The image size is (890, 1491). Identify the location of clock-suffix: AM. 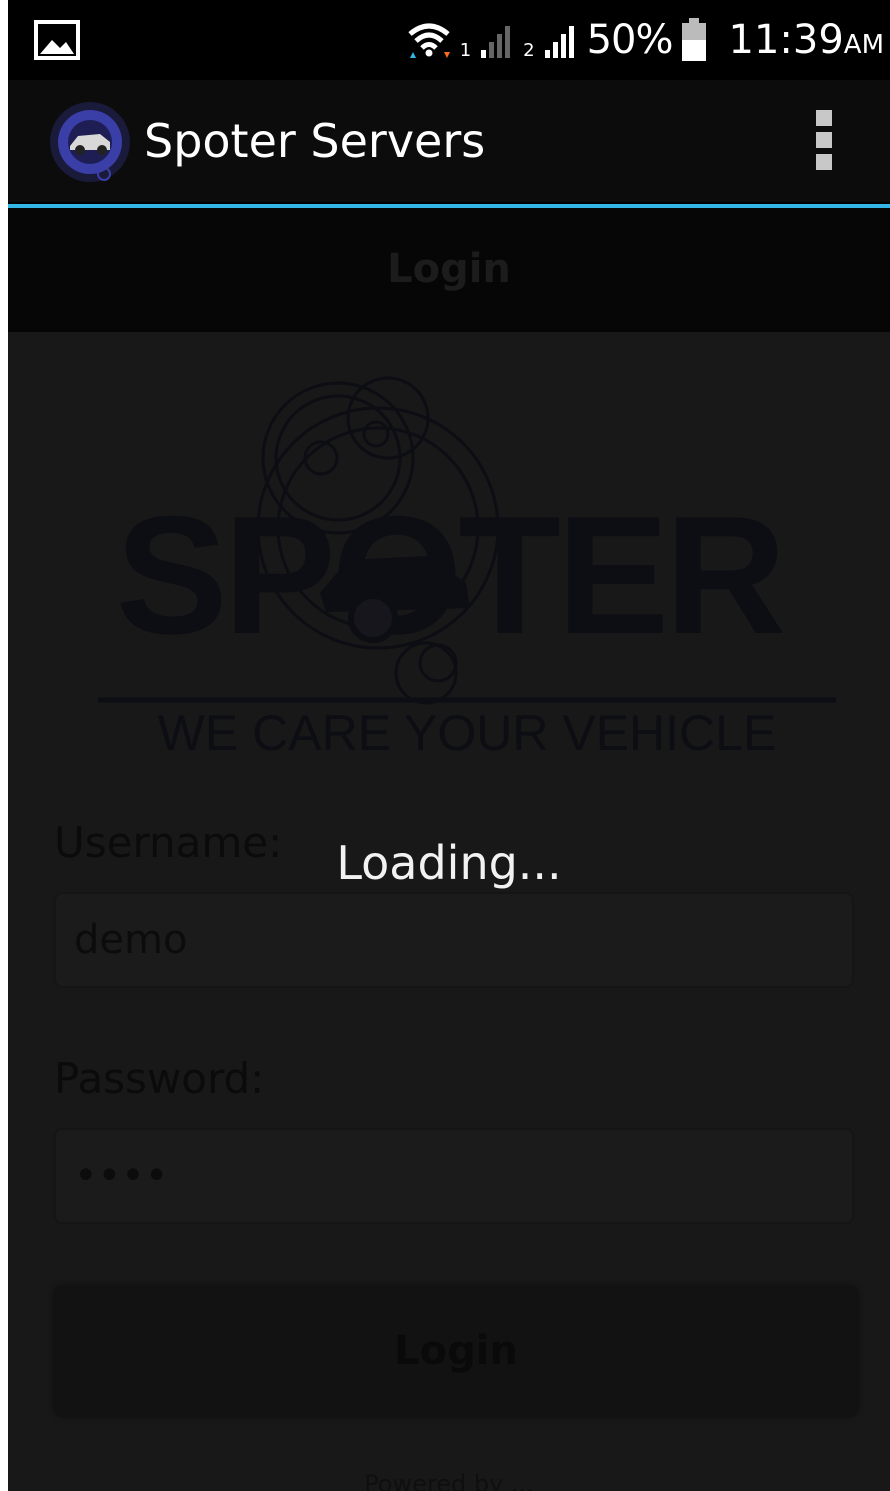
(863, 45).